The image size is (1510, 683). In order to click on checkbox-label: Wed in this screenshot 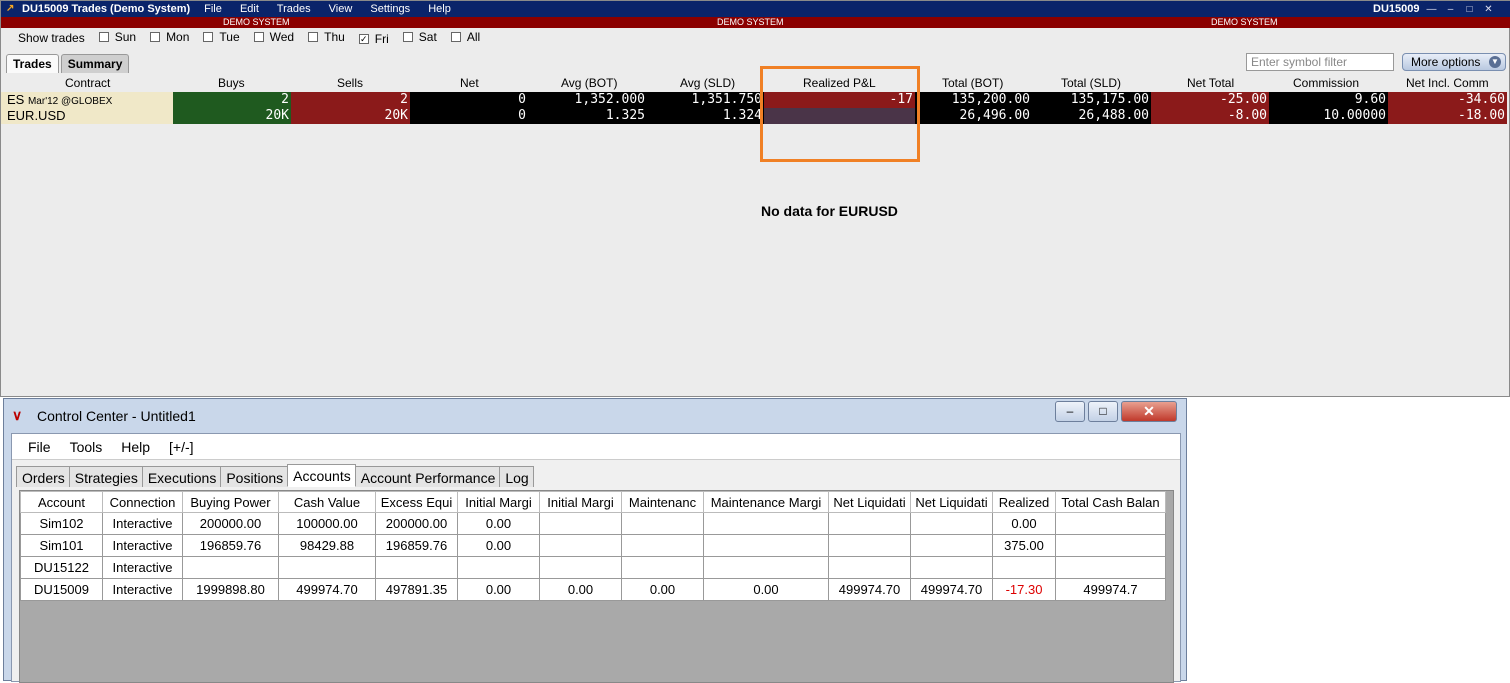, I will do `click(282, 37)`.